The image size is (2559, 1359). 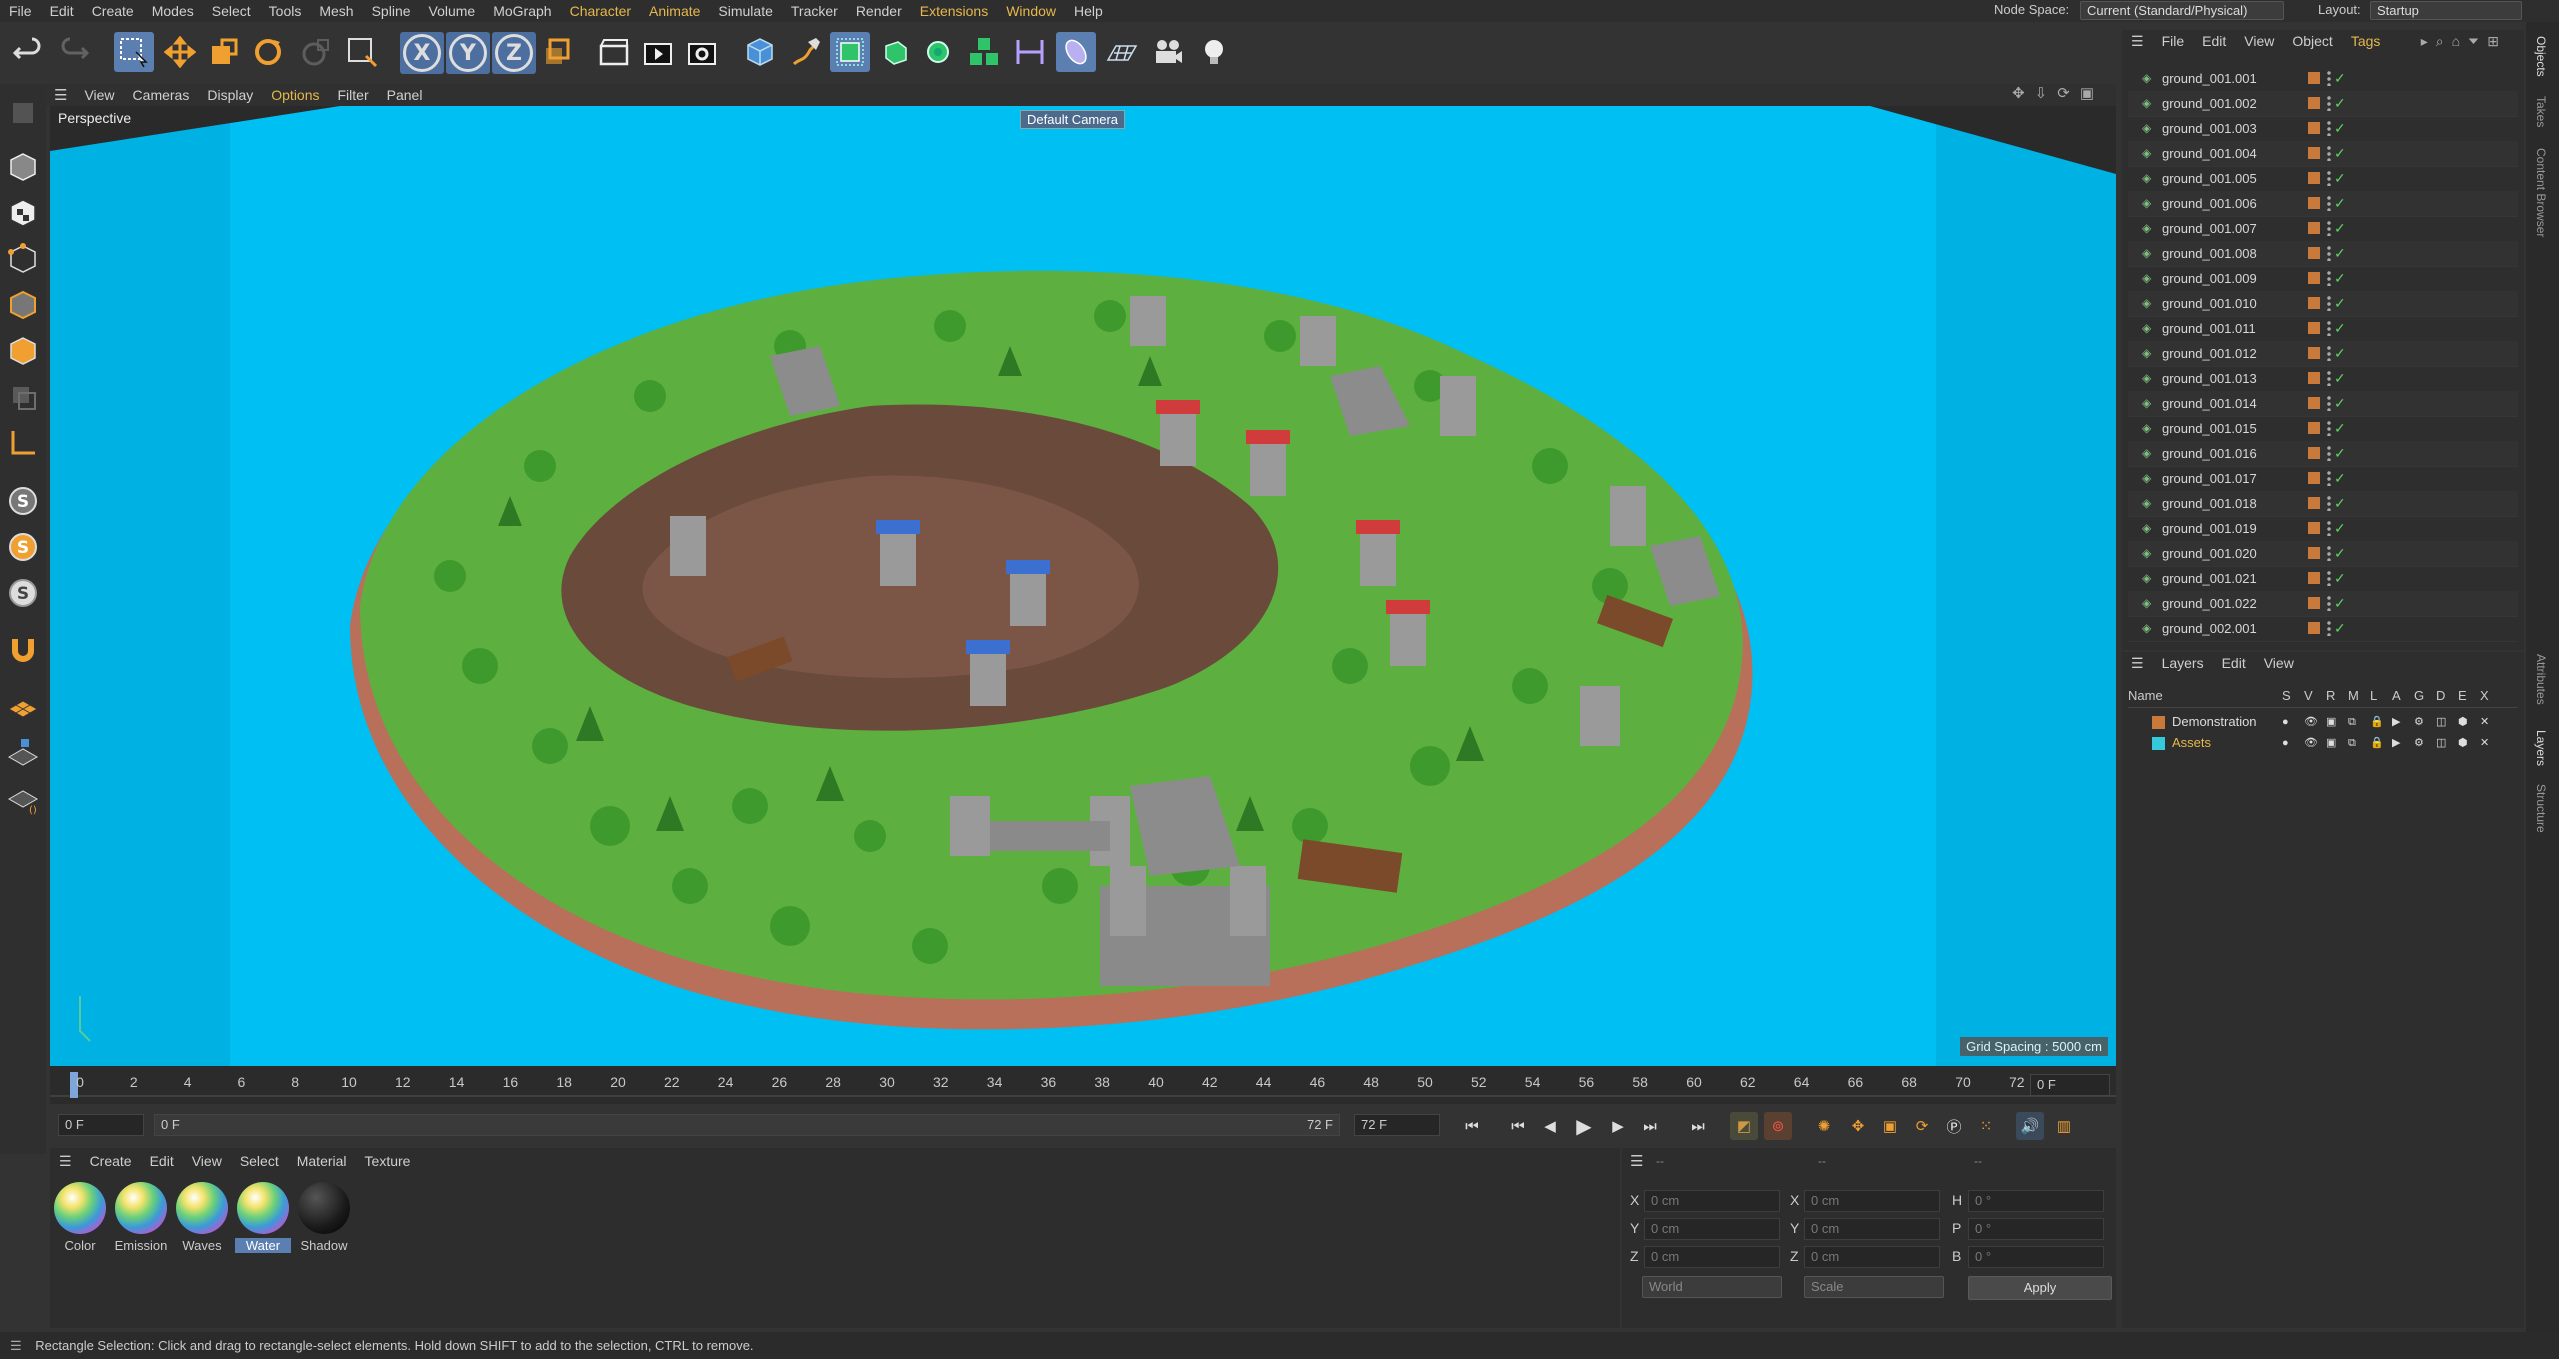 I want to click on layer-flag-icon: 👁, so click(x=2311, y=743).